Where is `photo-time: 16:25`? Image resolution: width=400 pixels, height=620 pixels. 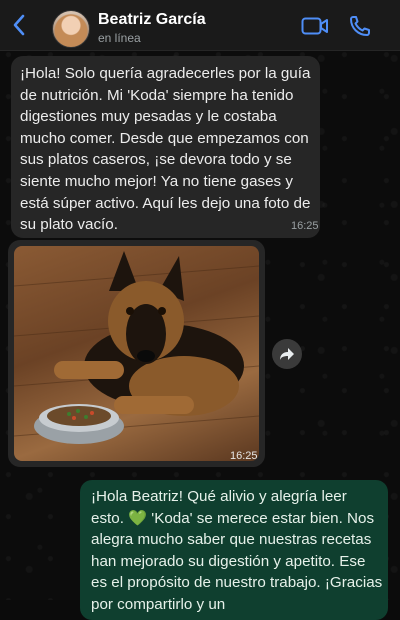
photo-time: 16:25 is located at coordinates (244, 455).